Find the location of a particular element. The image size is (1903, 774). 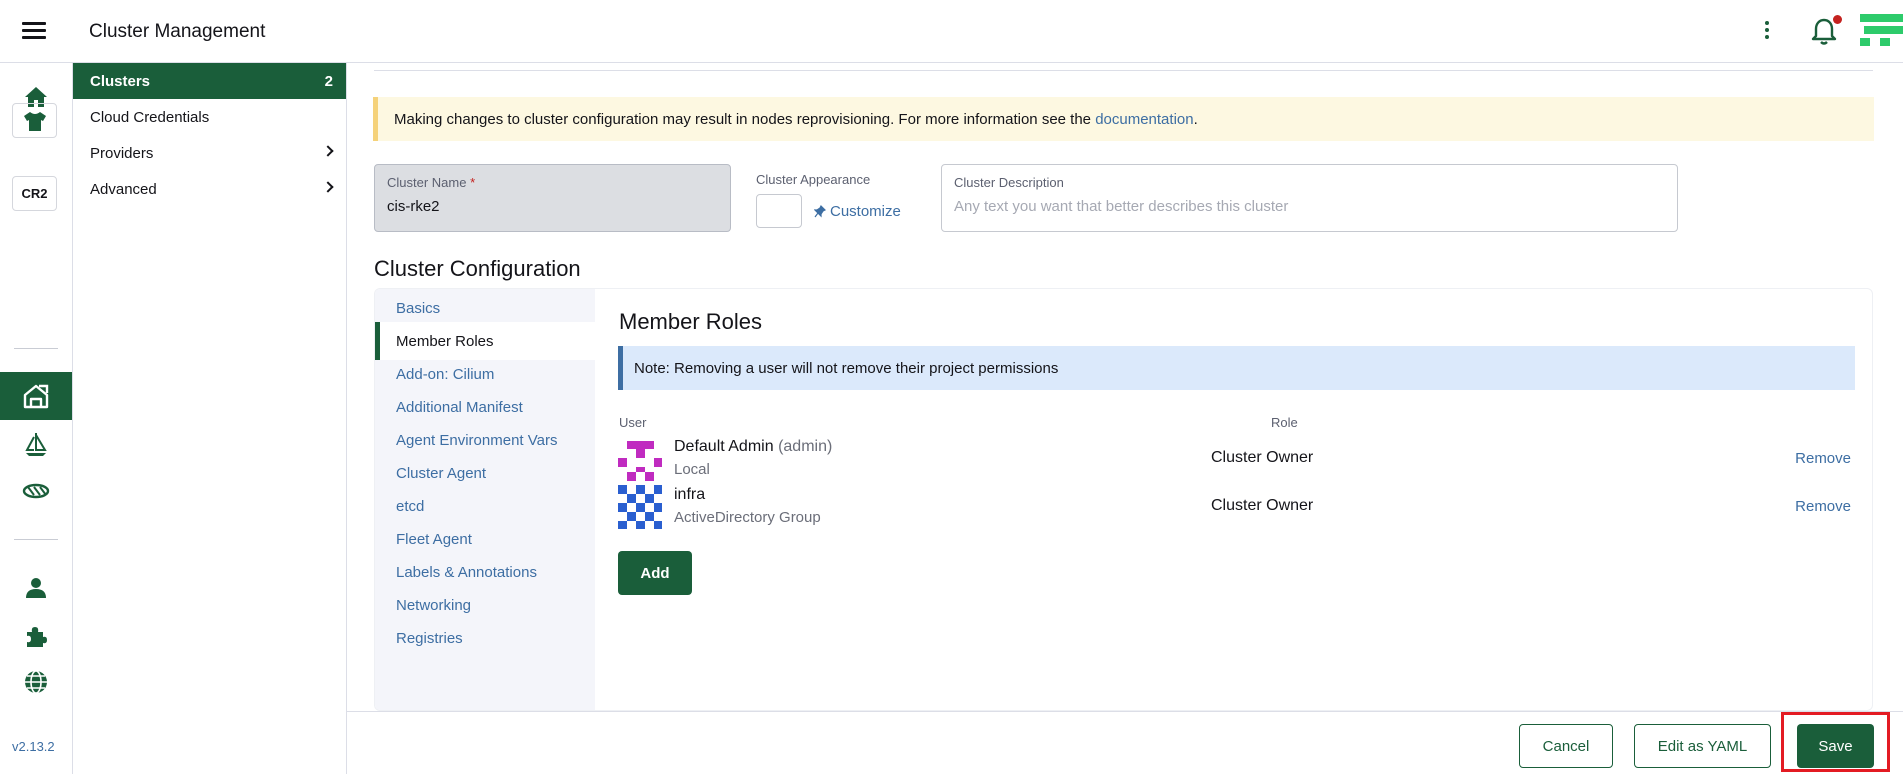

tab-registries: Registries is located at coordinates (485, 638).